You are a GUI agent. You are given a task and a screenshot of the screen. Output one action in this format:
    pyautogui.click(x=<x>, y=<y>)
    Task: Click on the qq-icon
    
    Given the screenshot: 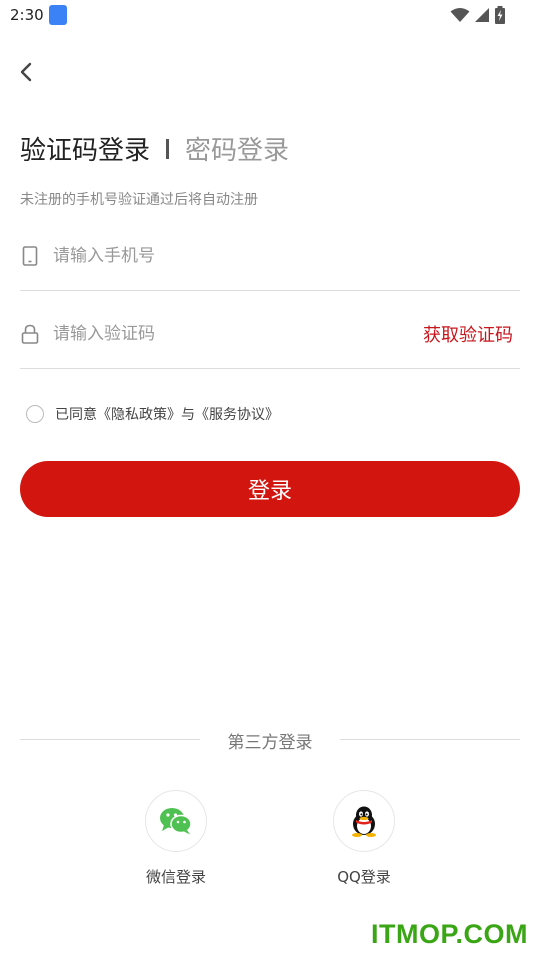 What is the action you would take?
    pyautogui.click(x=364, y=821)
    